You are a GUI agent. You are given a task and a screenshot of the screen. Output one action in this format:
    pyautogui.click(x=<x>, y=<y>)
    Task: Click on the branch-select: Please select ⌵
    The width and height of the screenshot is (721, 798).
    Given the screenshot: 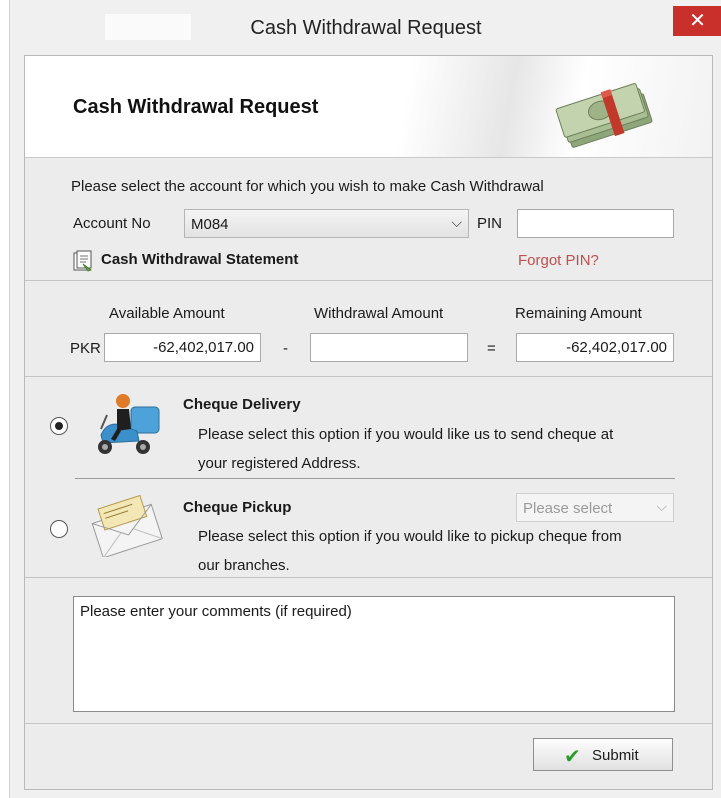 What is the action you would take?
    pyautogui.click(x=595, y=507)
    